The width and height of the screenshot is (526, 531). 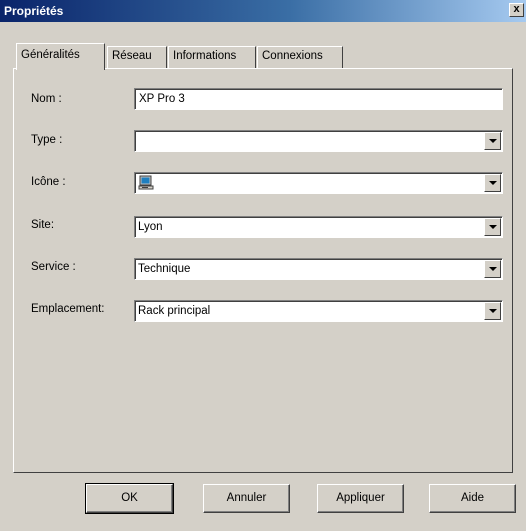 What do you see at coordinates (60, 56) in the screenshot?
I see `tab-generalites: Généralités` at bounding box center [60, 56].